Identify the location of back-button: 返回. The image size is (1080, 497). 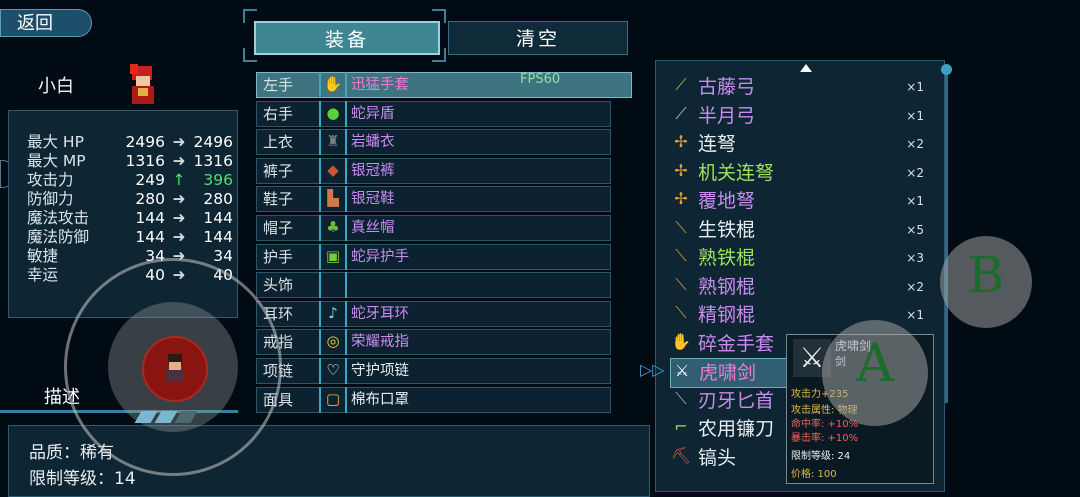
(46, 23).